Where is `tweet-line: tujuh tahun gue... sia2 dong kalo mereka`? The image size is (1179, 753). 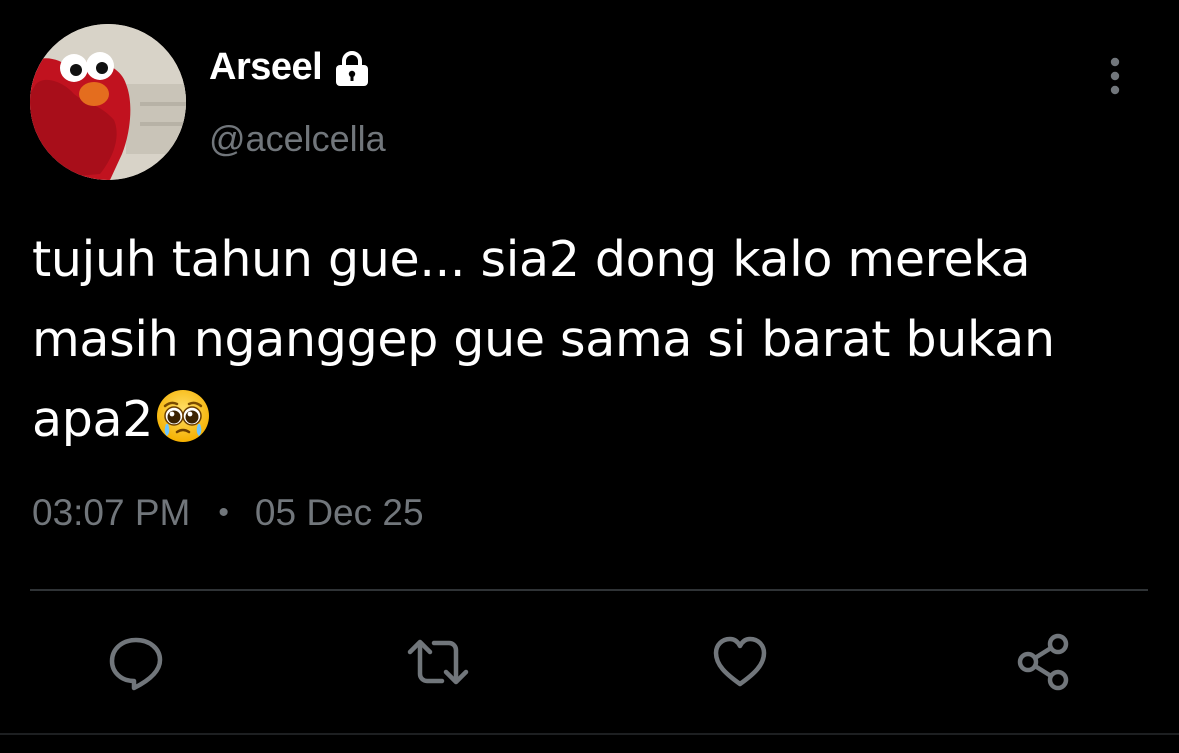
tweet-line: tujuh tahun gue... sia2 dong kalo mereka is located at coordinates (531, 259).